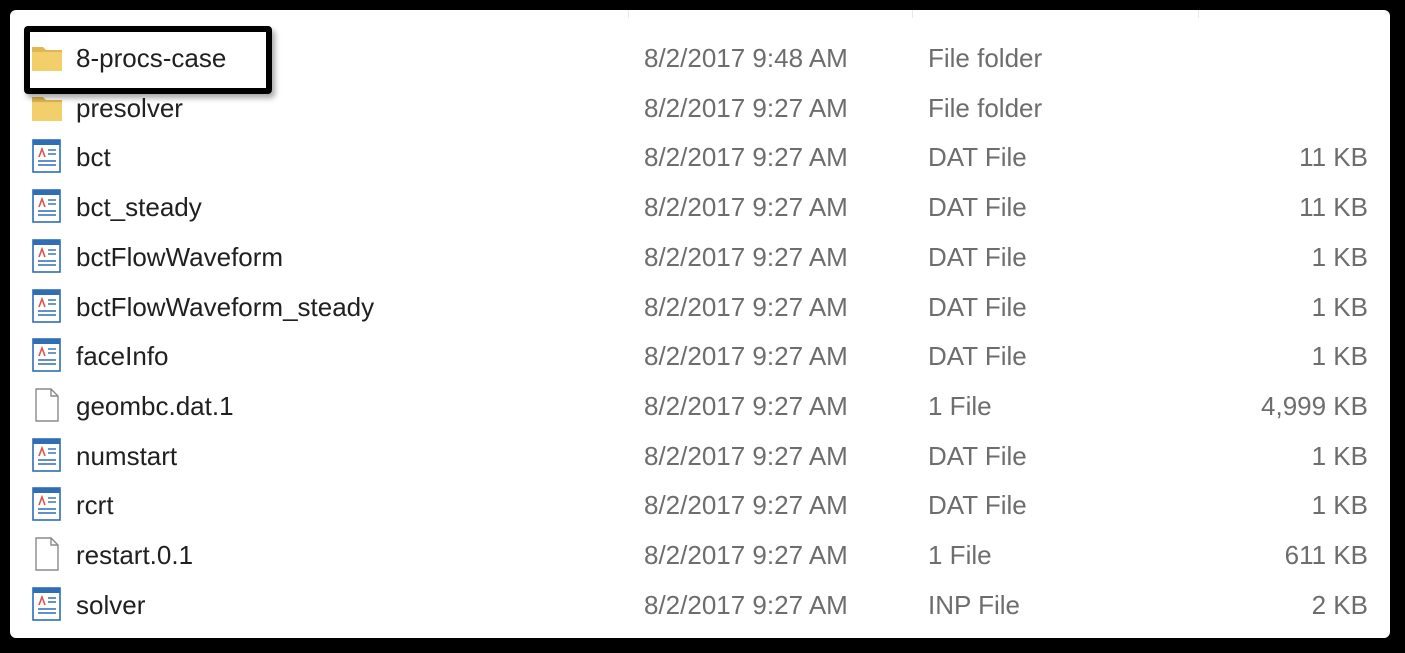  I want to click on file-size: 2 KB, so click(1339, 604).